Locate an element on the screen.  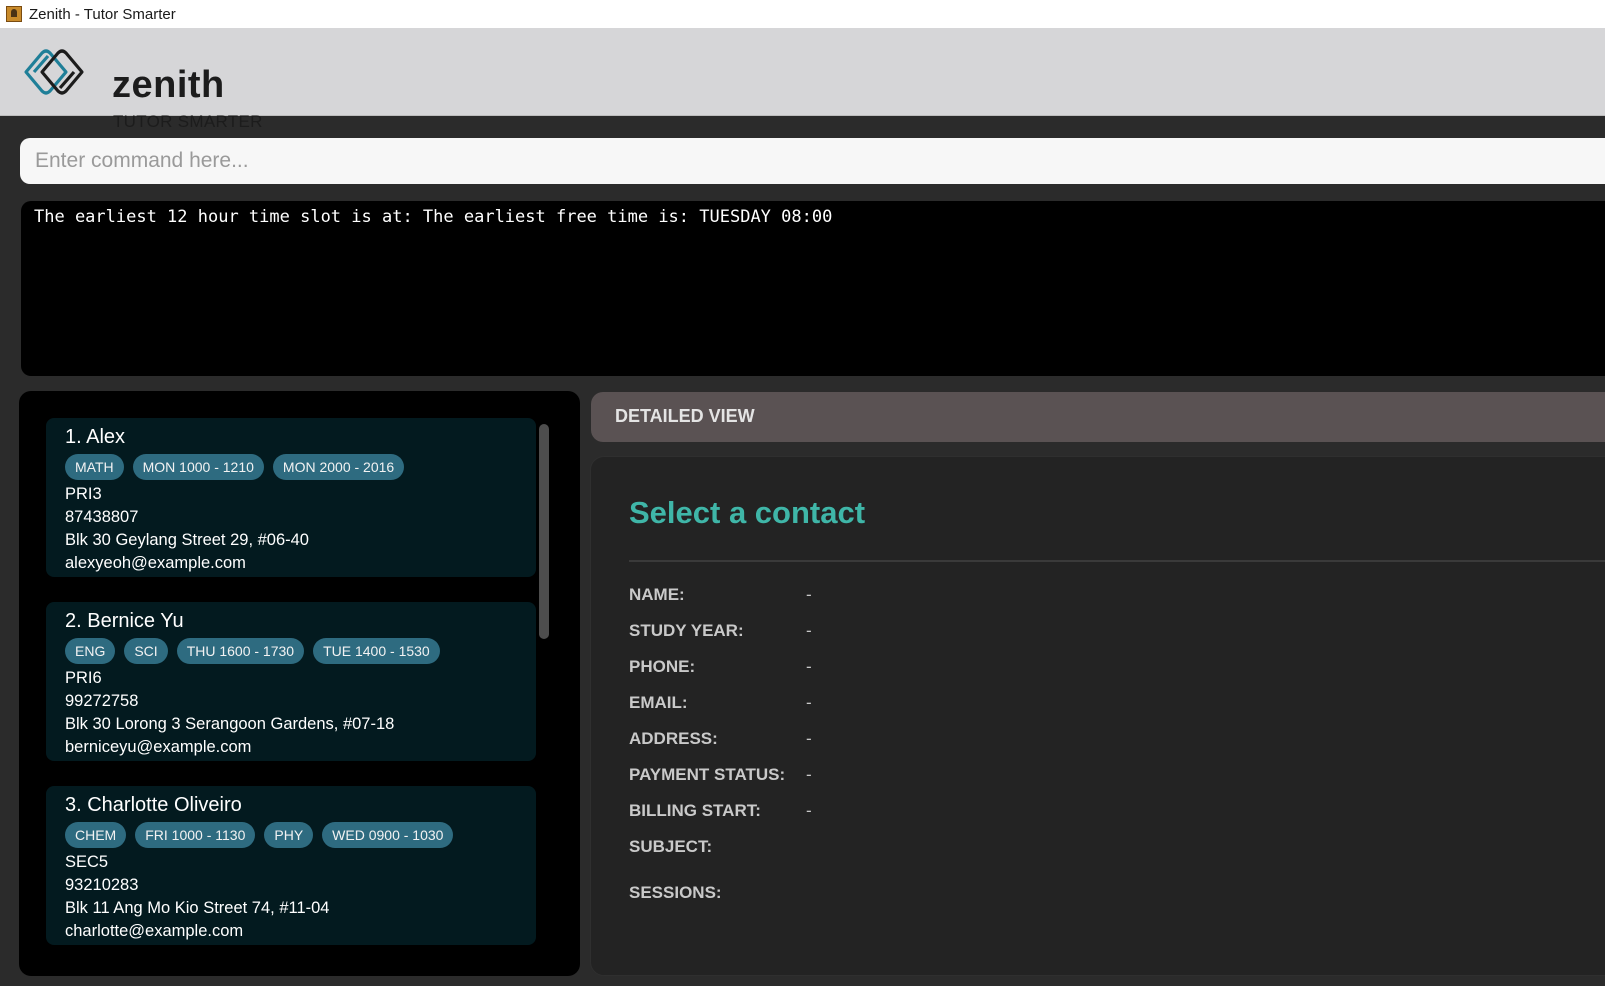
detailed-view-header: DETAILED VIEW is located at coordinates (1098, 417).